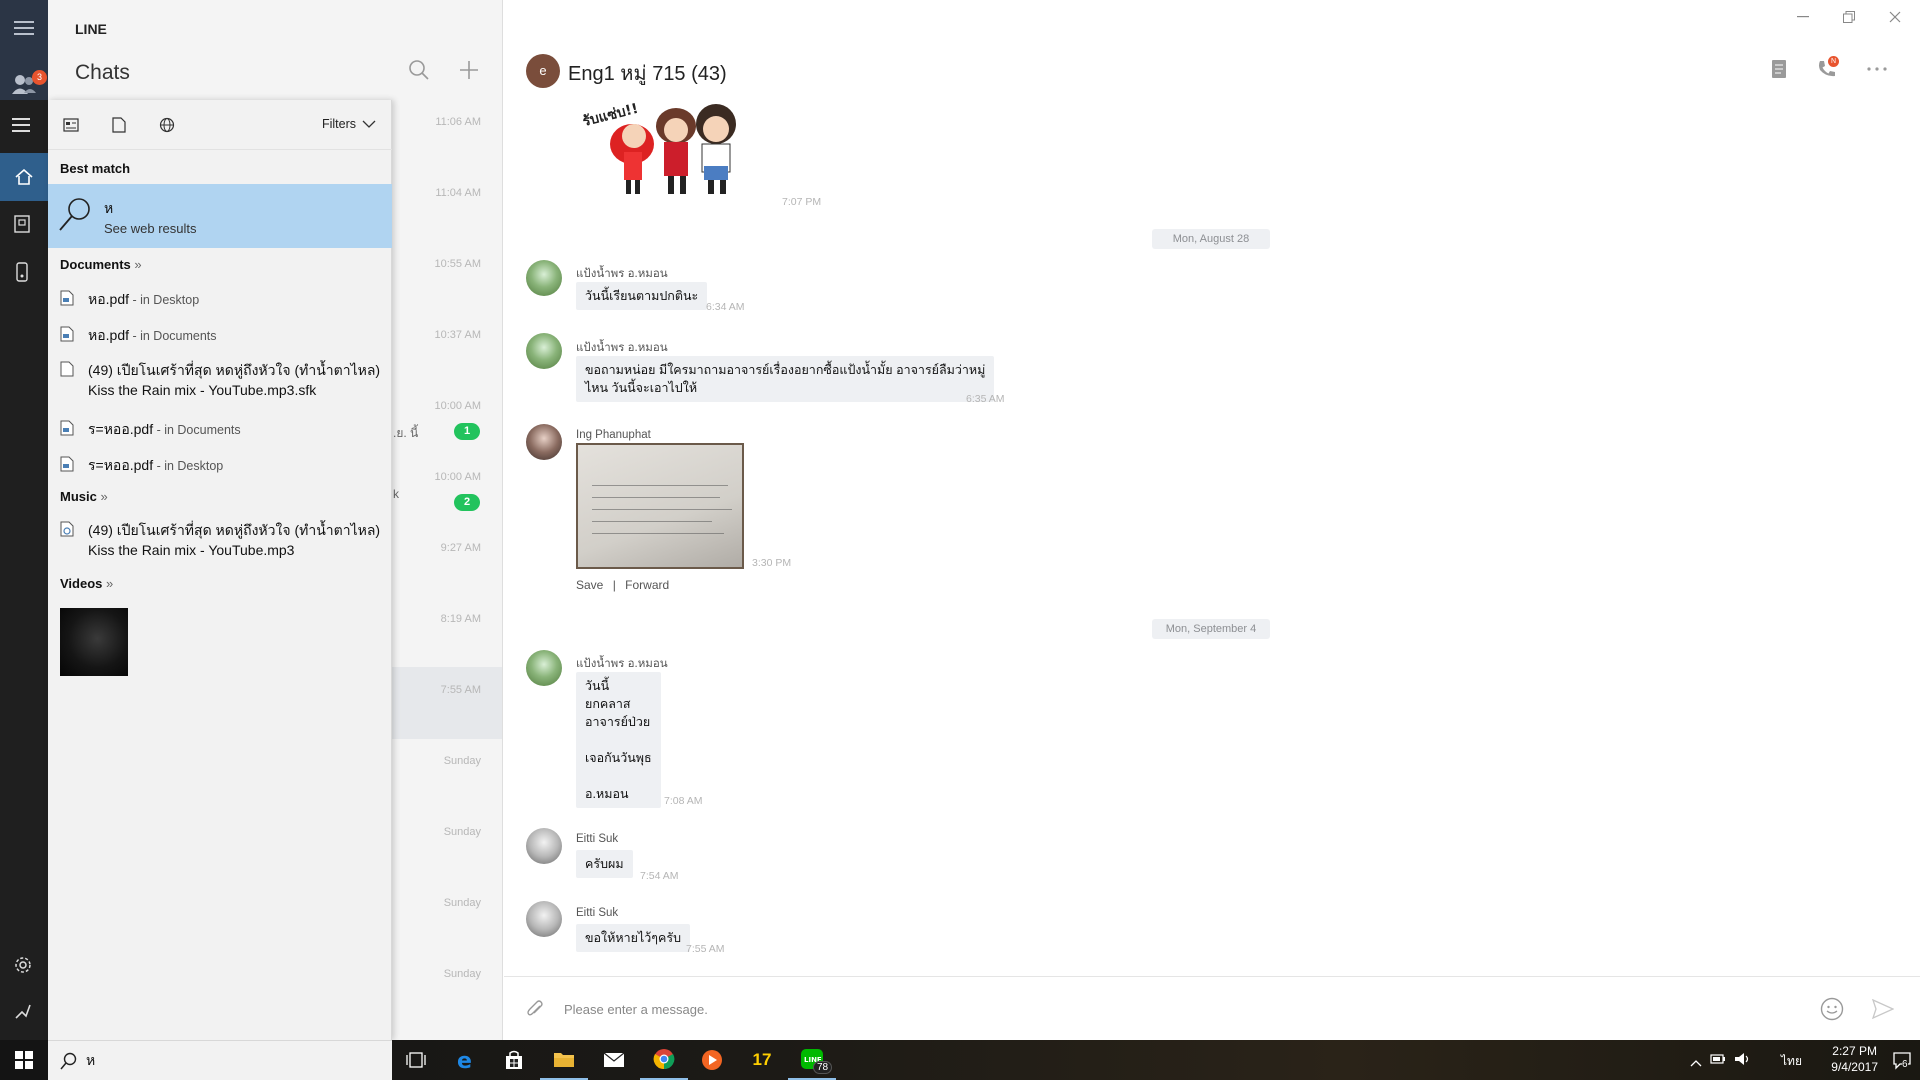 Image resolution: width=1920 pixels, height=1080 pixels. I want to click on action-center-icon: 6, so click(1902, 1062).